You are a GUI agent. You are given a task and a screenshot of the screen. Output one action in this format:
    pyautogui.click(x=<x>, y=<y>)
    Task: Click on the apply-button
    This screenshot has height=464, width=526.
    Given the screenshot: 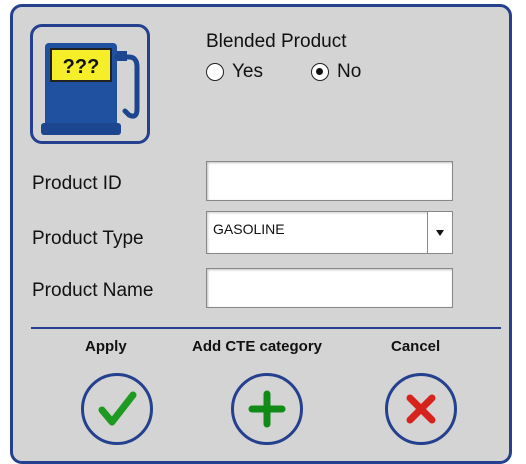 What is the action you would take?
    pyautogui.click(x=117, y=409)
    